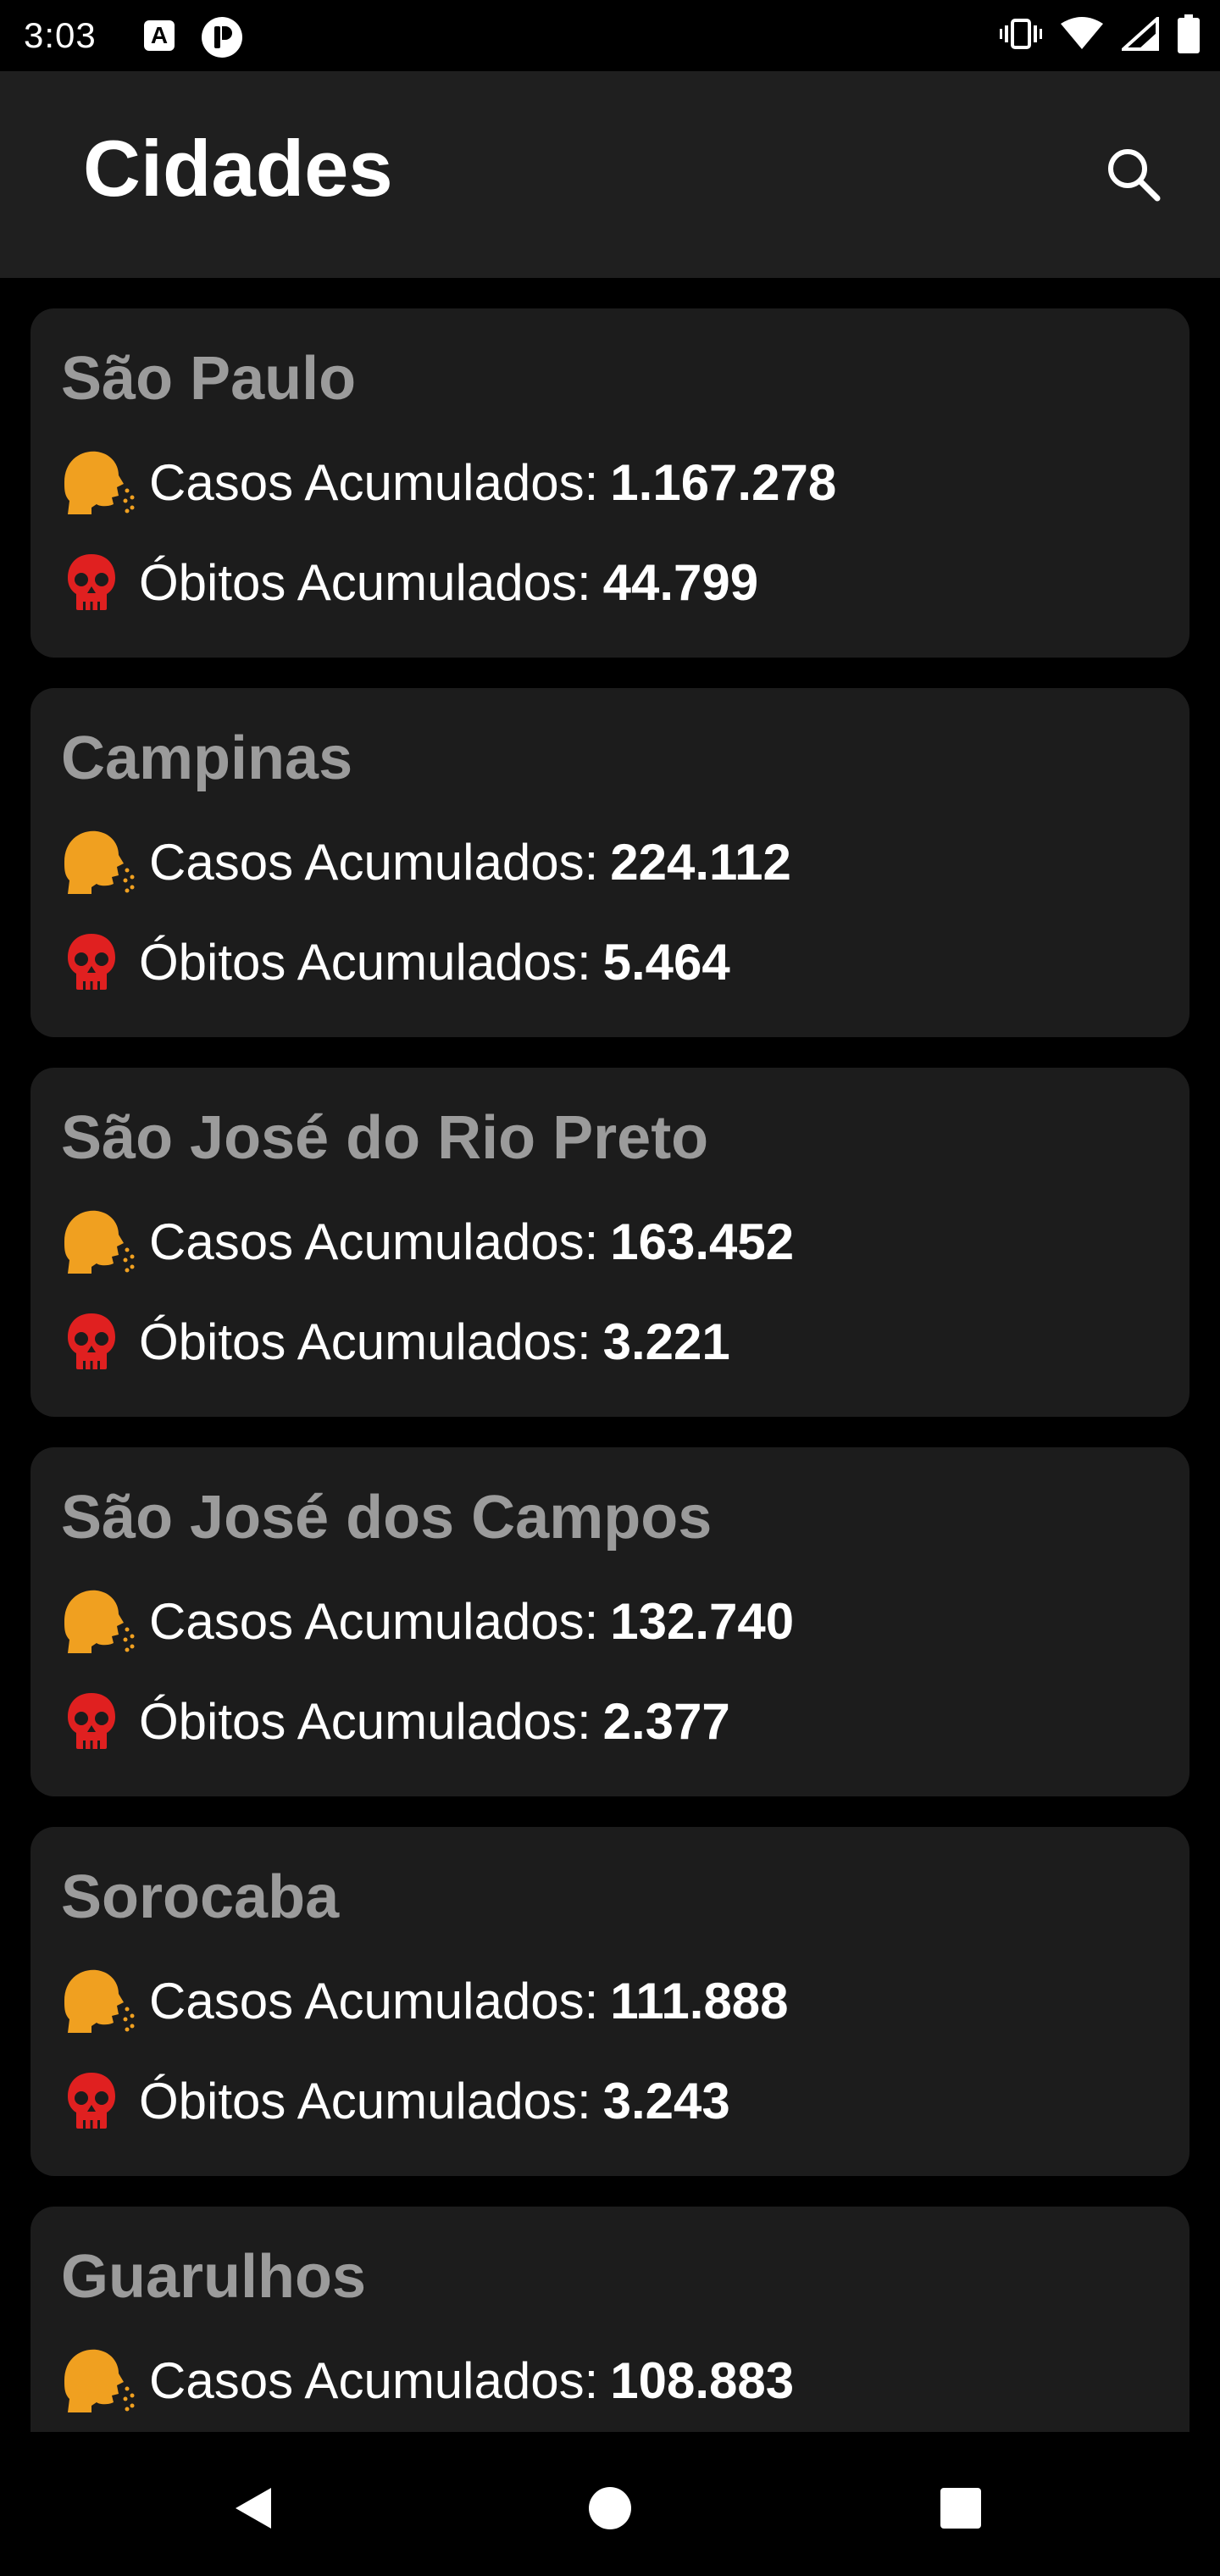  I want to click on deaths-row: Óbitos Acumulados: 2.377, so click(393, 1721).